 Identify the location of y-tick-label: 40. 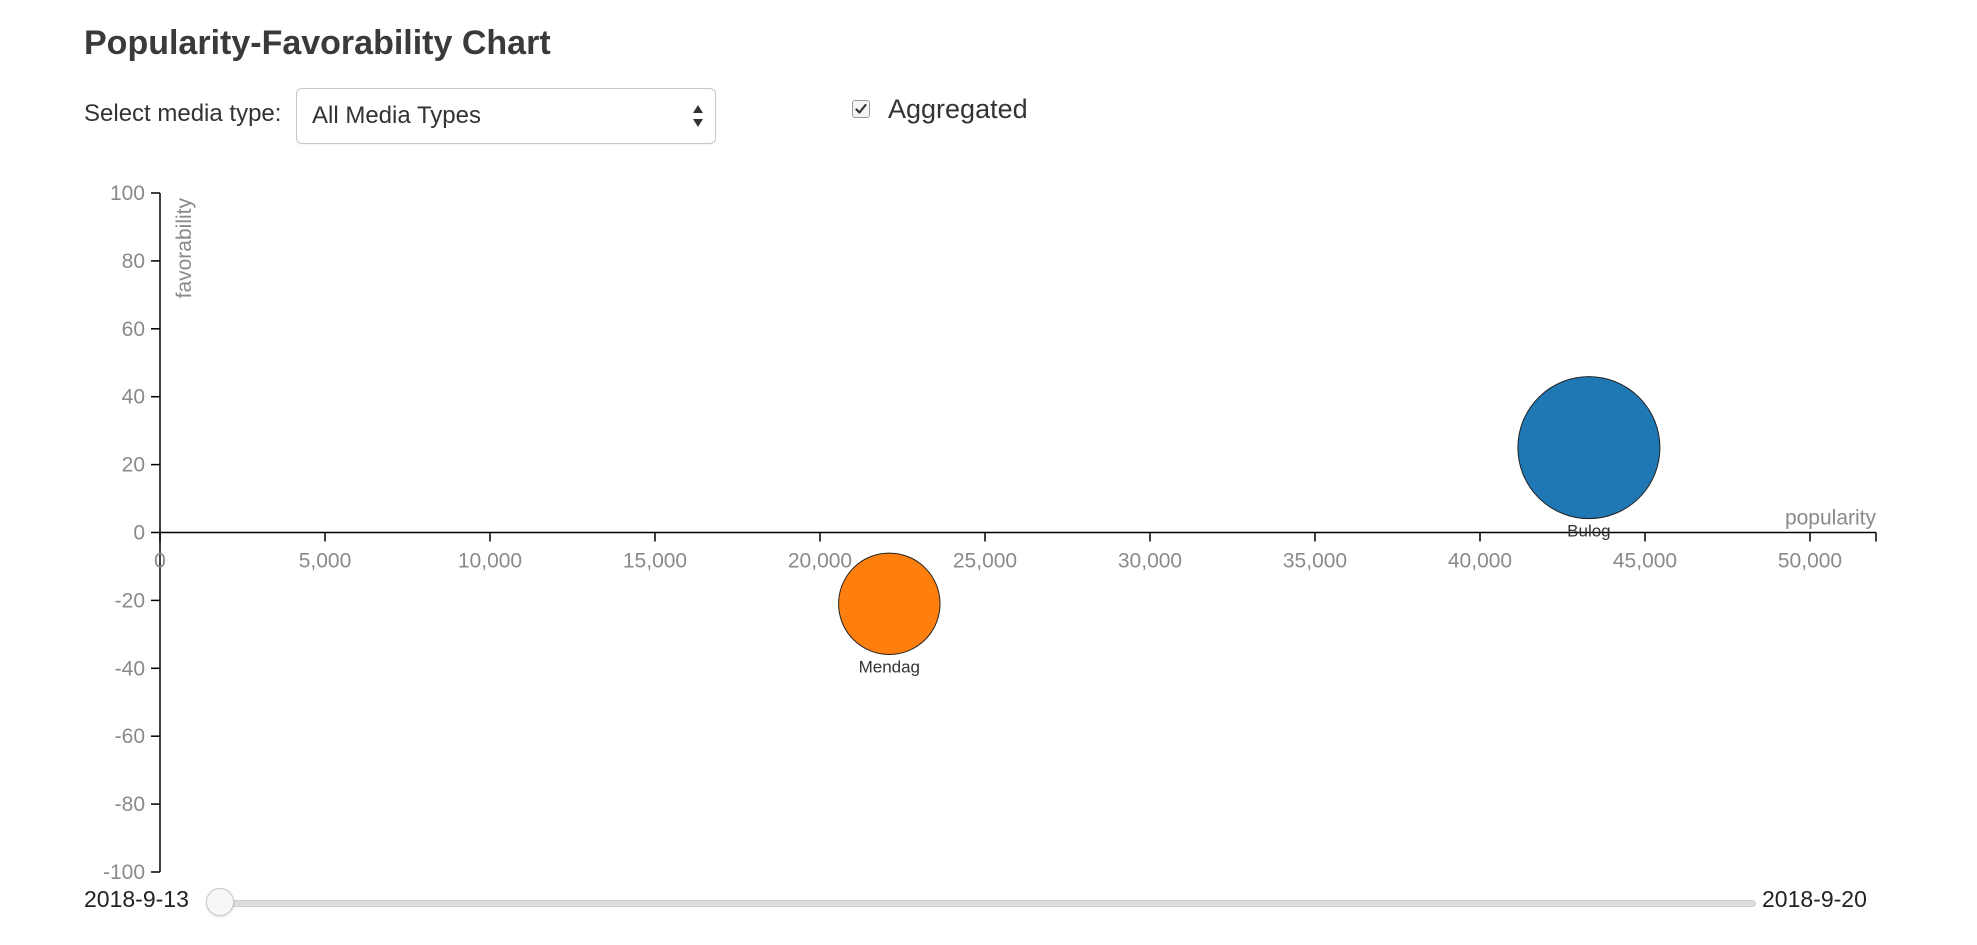
(133, 397).